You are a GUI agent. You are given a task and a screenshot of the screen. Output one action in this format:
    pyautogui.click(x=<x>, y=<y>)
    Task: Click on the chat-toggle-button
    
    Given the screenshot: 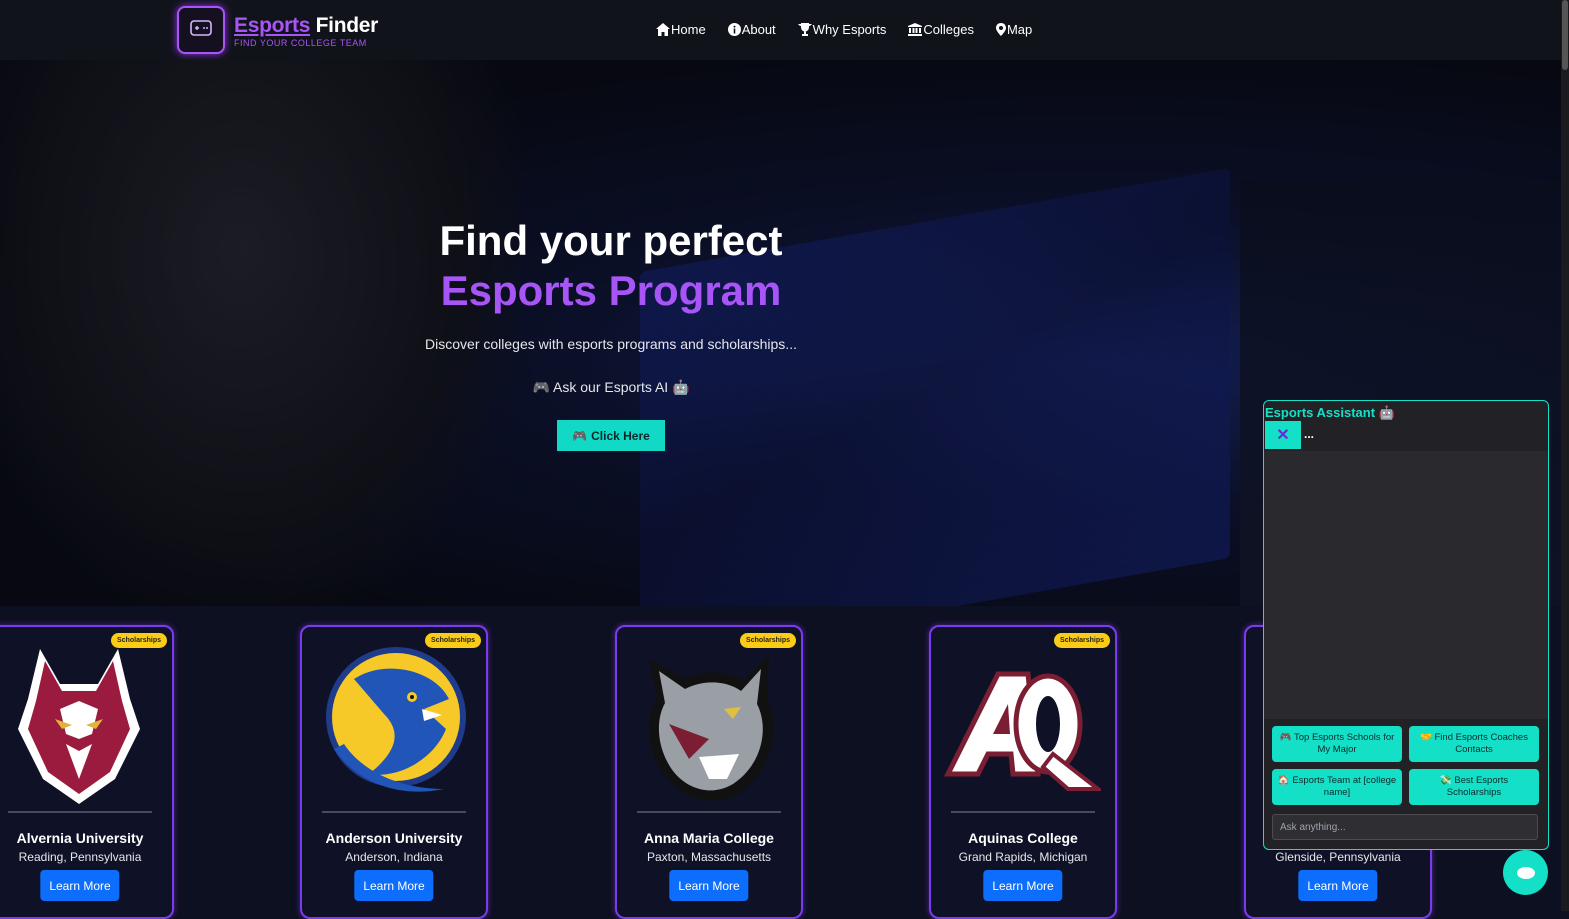 What is the action you would take?
    pyautogui.click(x=1525, y=872)
    